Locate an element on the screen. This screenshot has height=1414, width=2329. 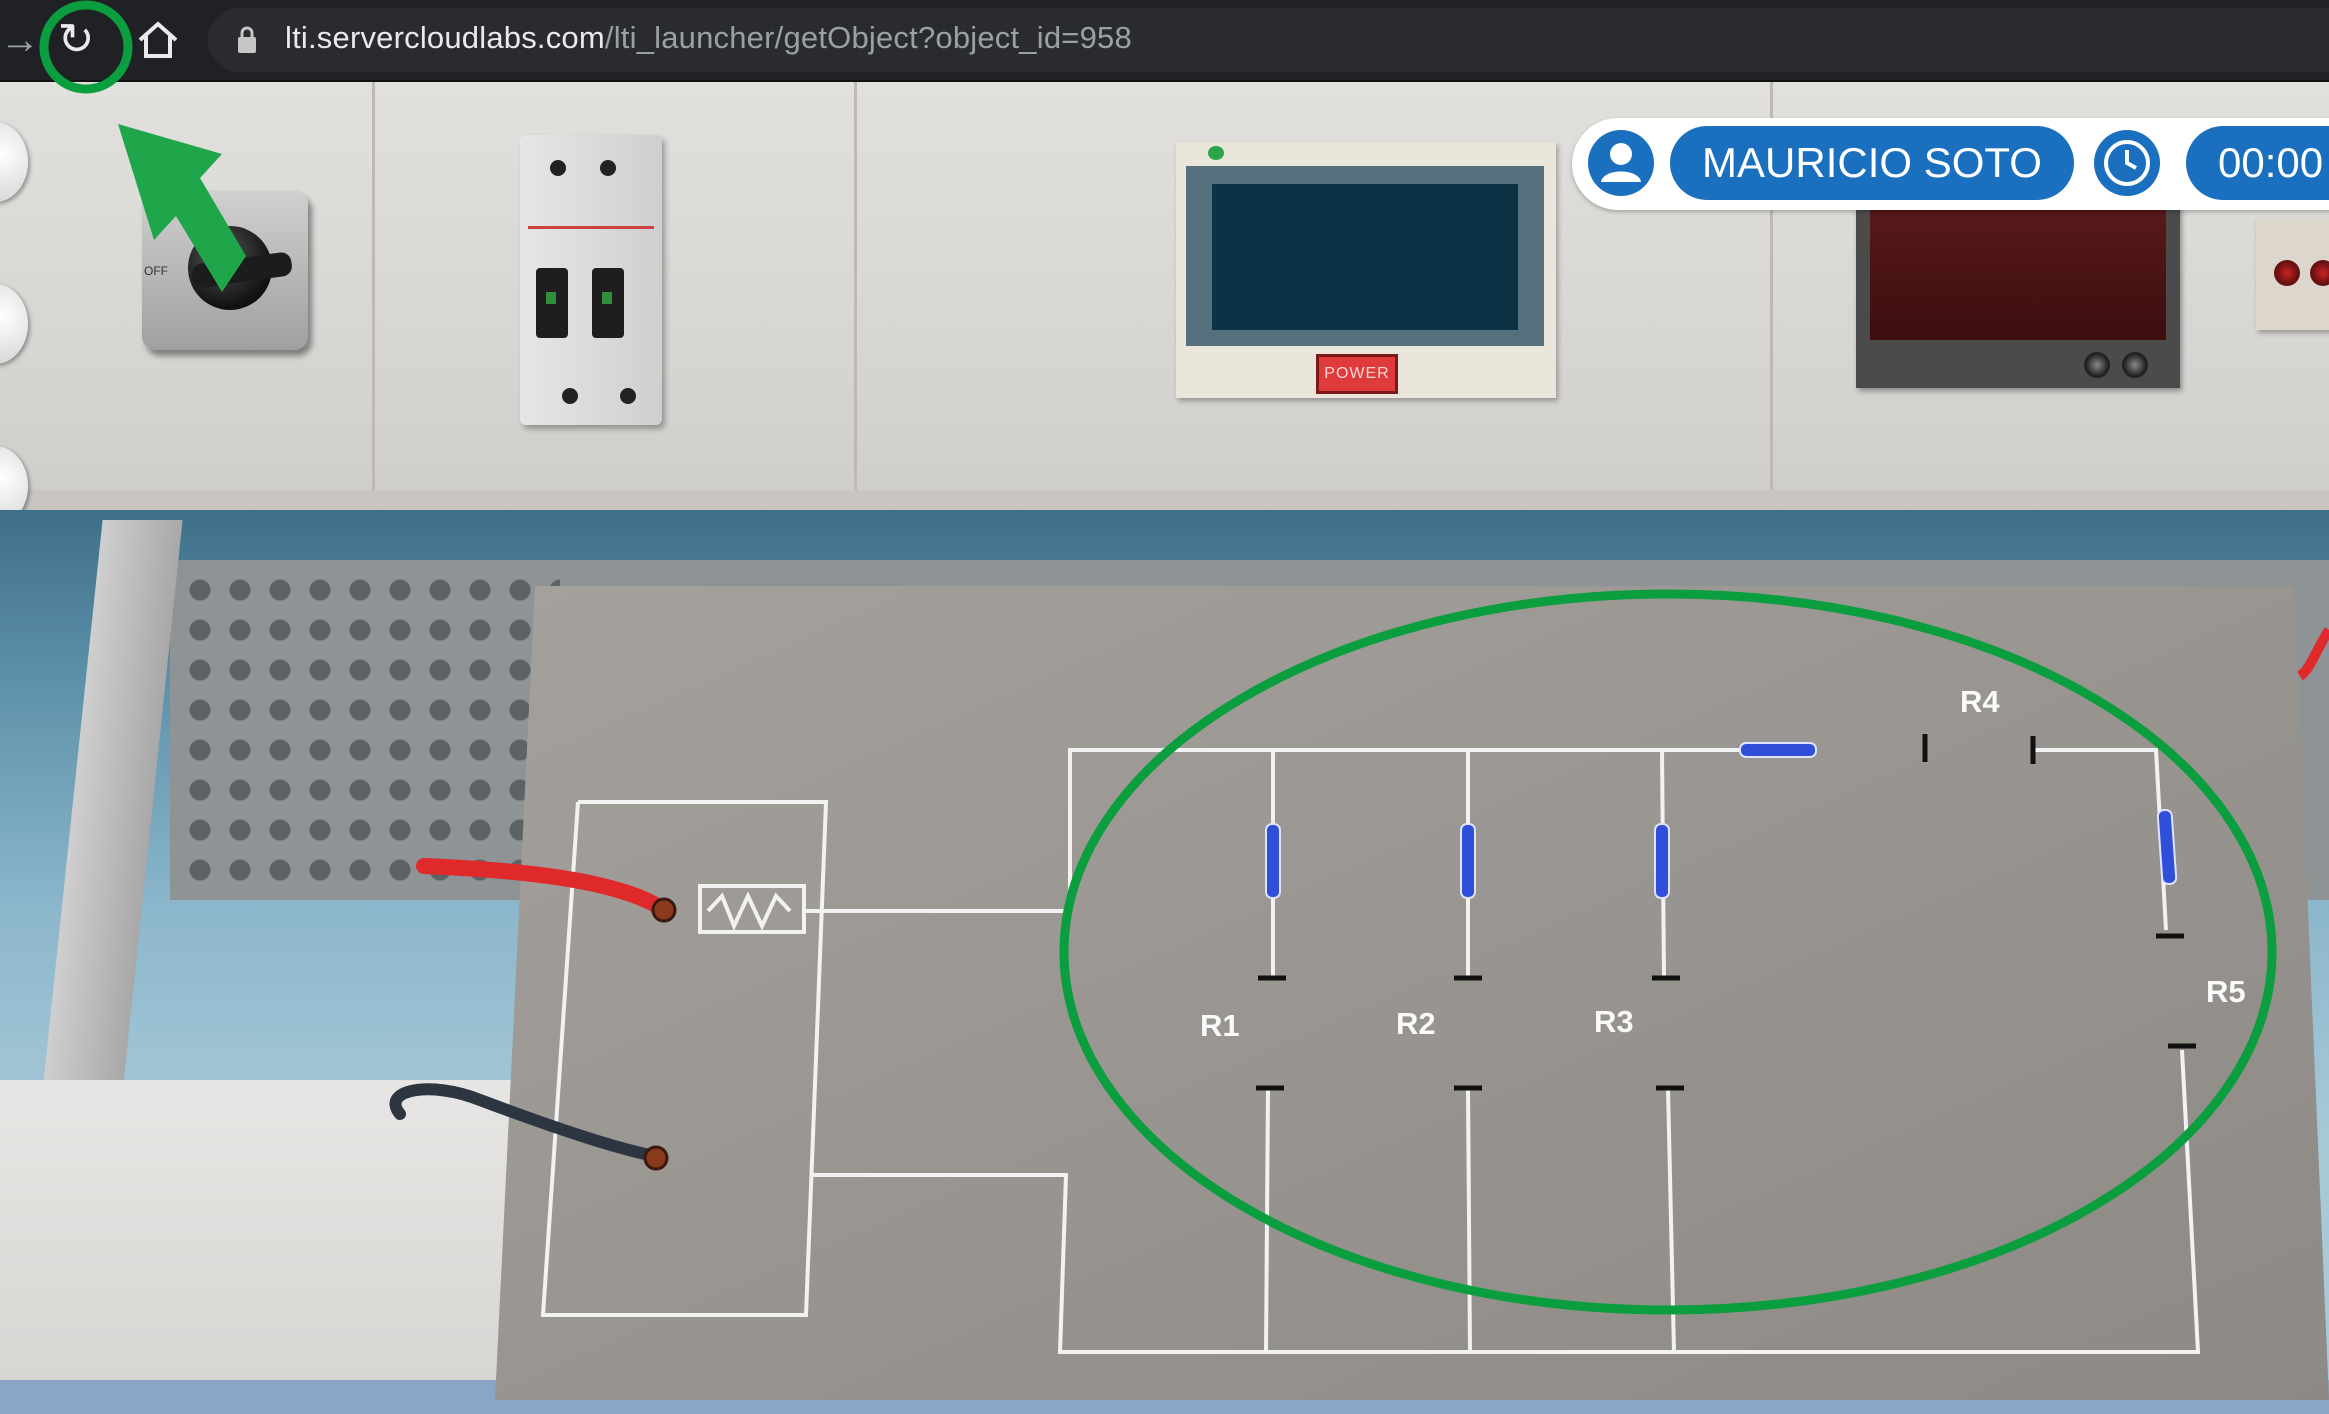
annotation-arrow-icon is located at coordinates (182, 208).